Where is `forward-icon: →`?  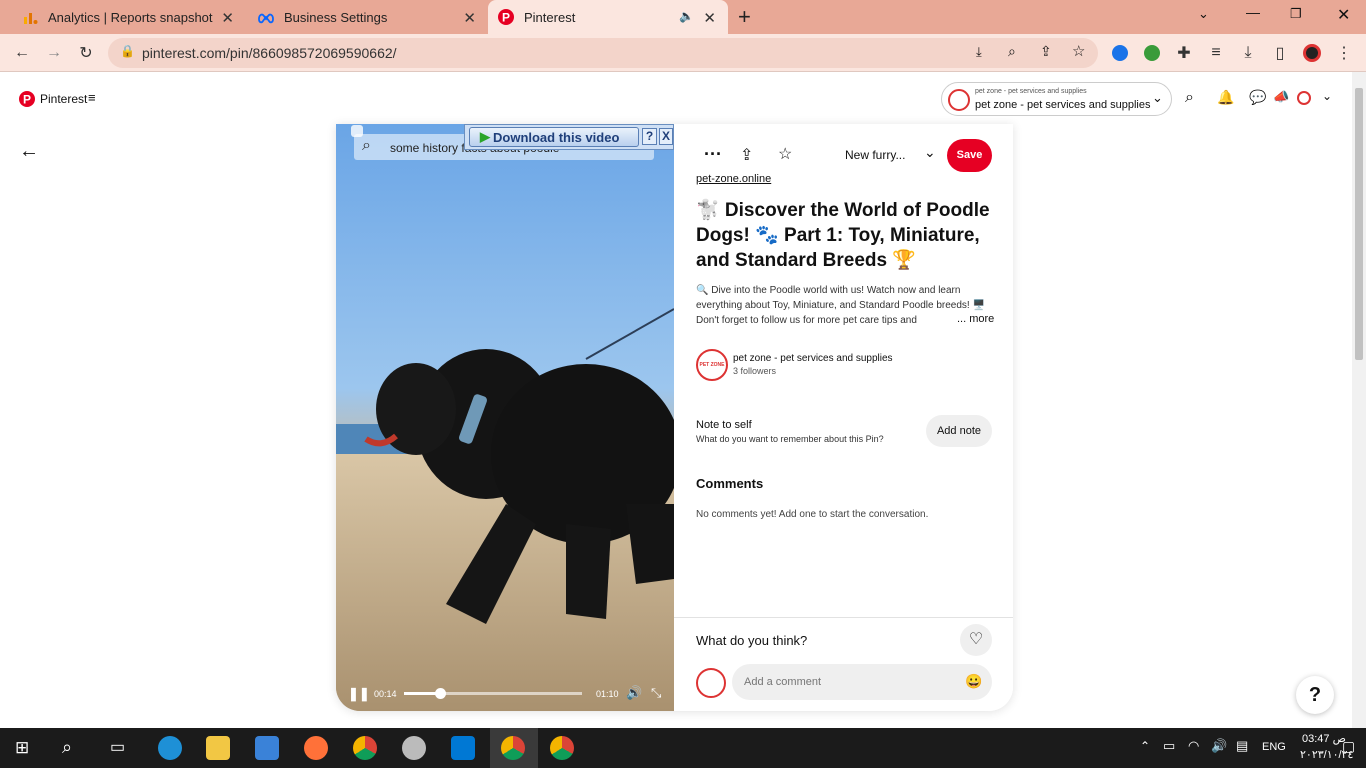
forward-icon: → is located at coordinates (54, 53).